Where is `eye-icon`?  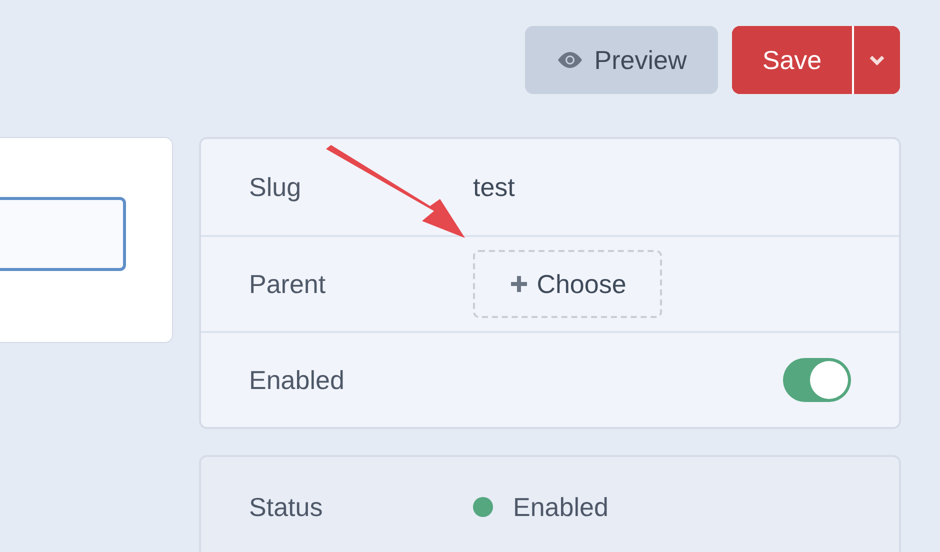 eye-icon is located at coordinates (570, 60).